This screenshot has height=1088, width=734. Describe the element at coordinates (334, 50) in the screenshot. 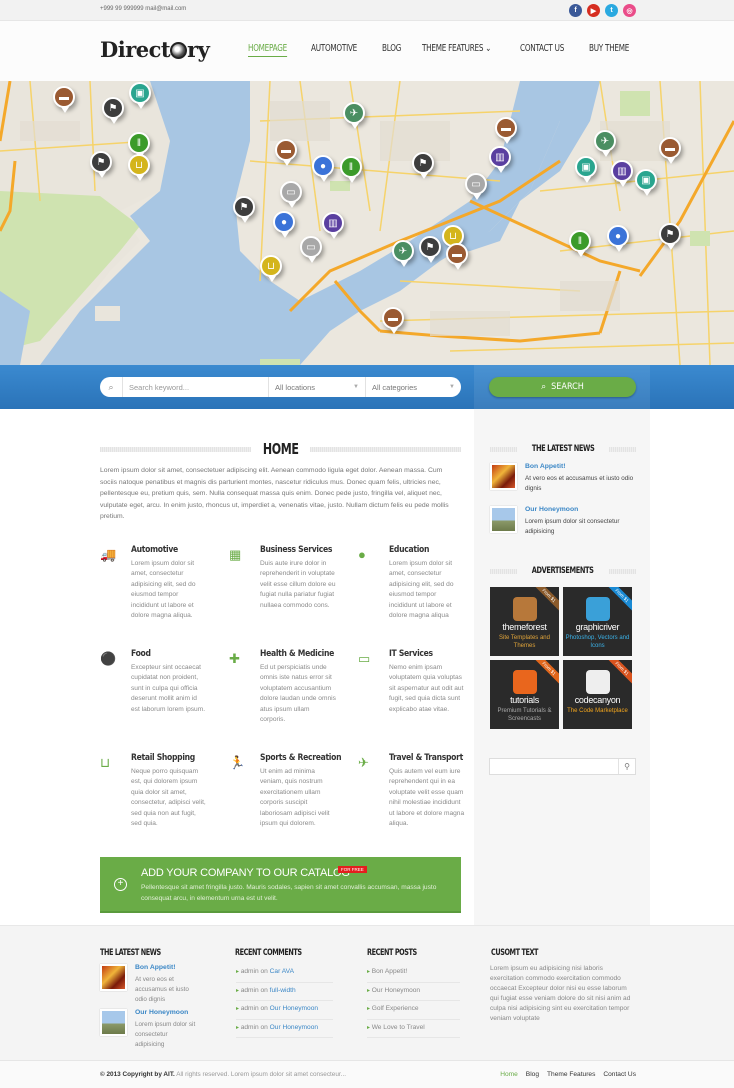

I see `nav-item-automotive: AUTOMOTIVE` at that location.